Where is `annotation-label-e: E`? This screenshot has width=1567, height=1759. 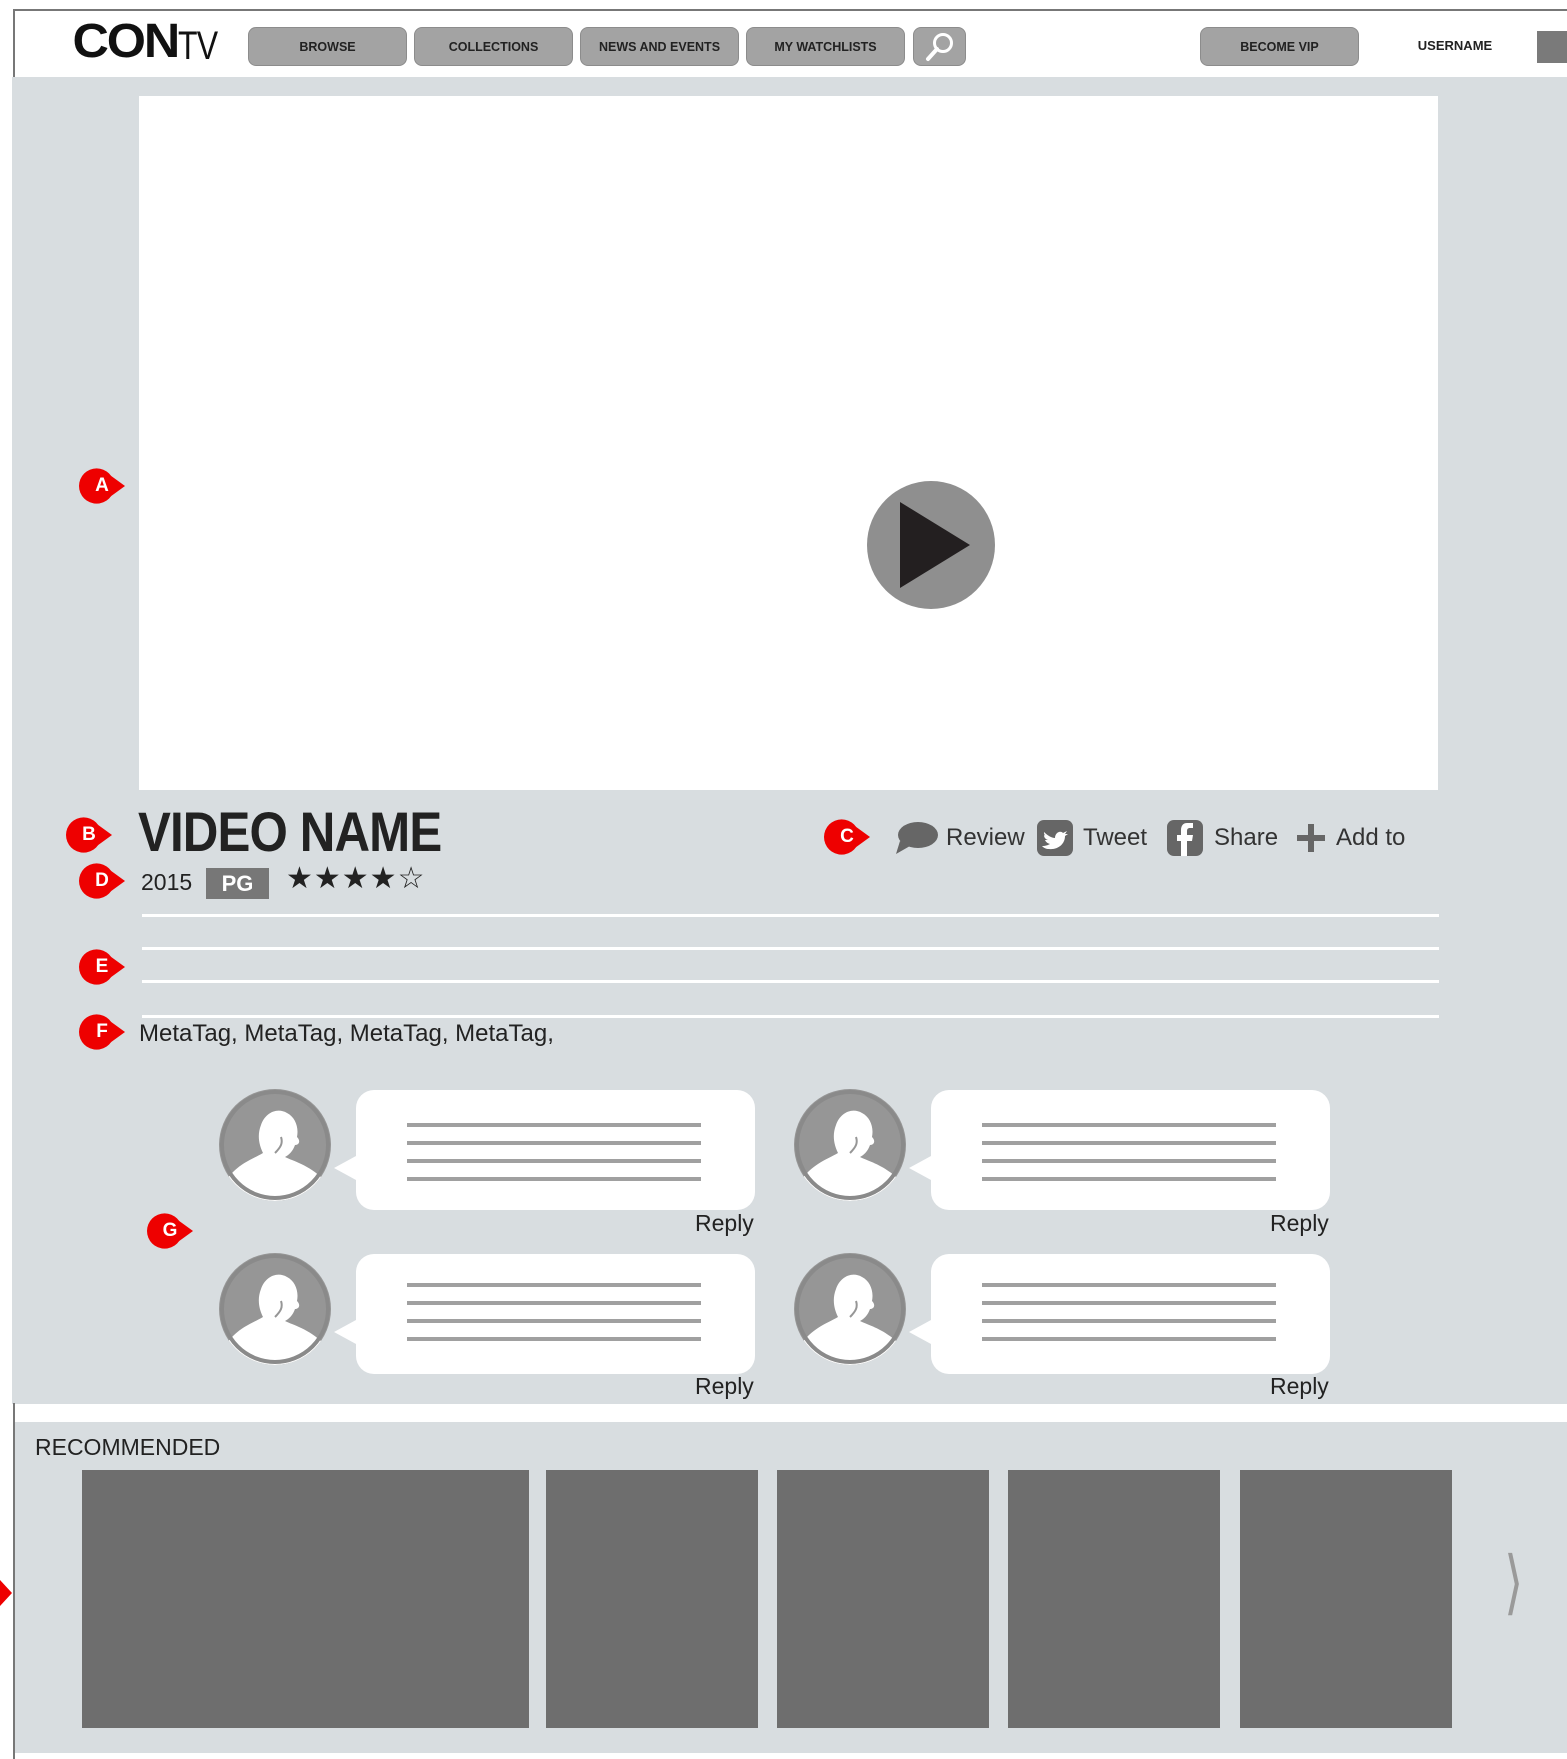
annotation-label-e: E is located at coordinates (102, 966).